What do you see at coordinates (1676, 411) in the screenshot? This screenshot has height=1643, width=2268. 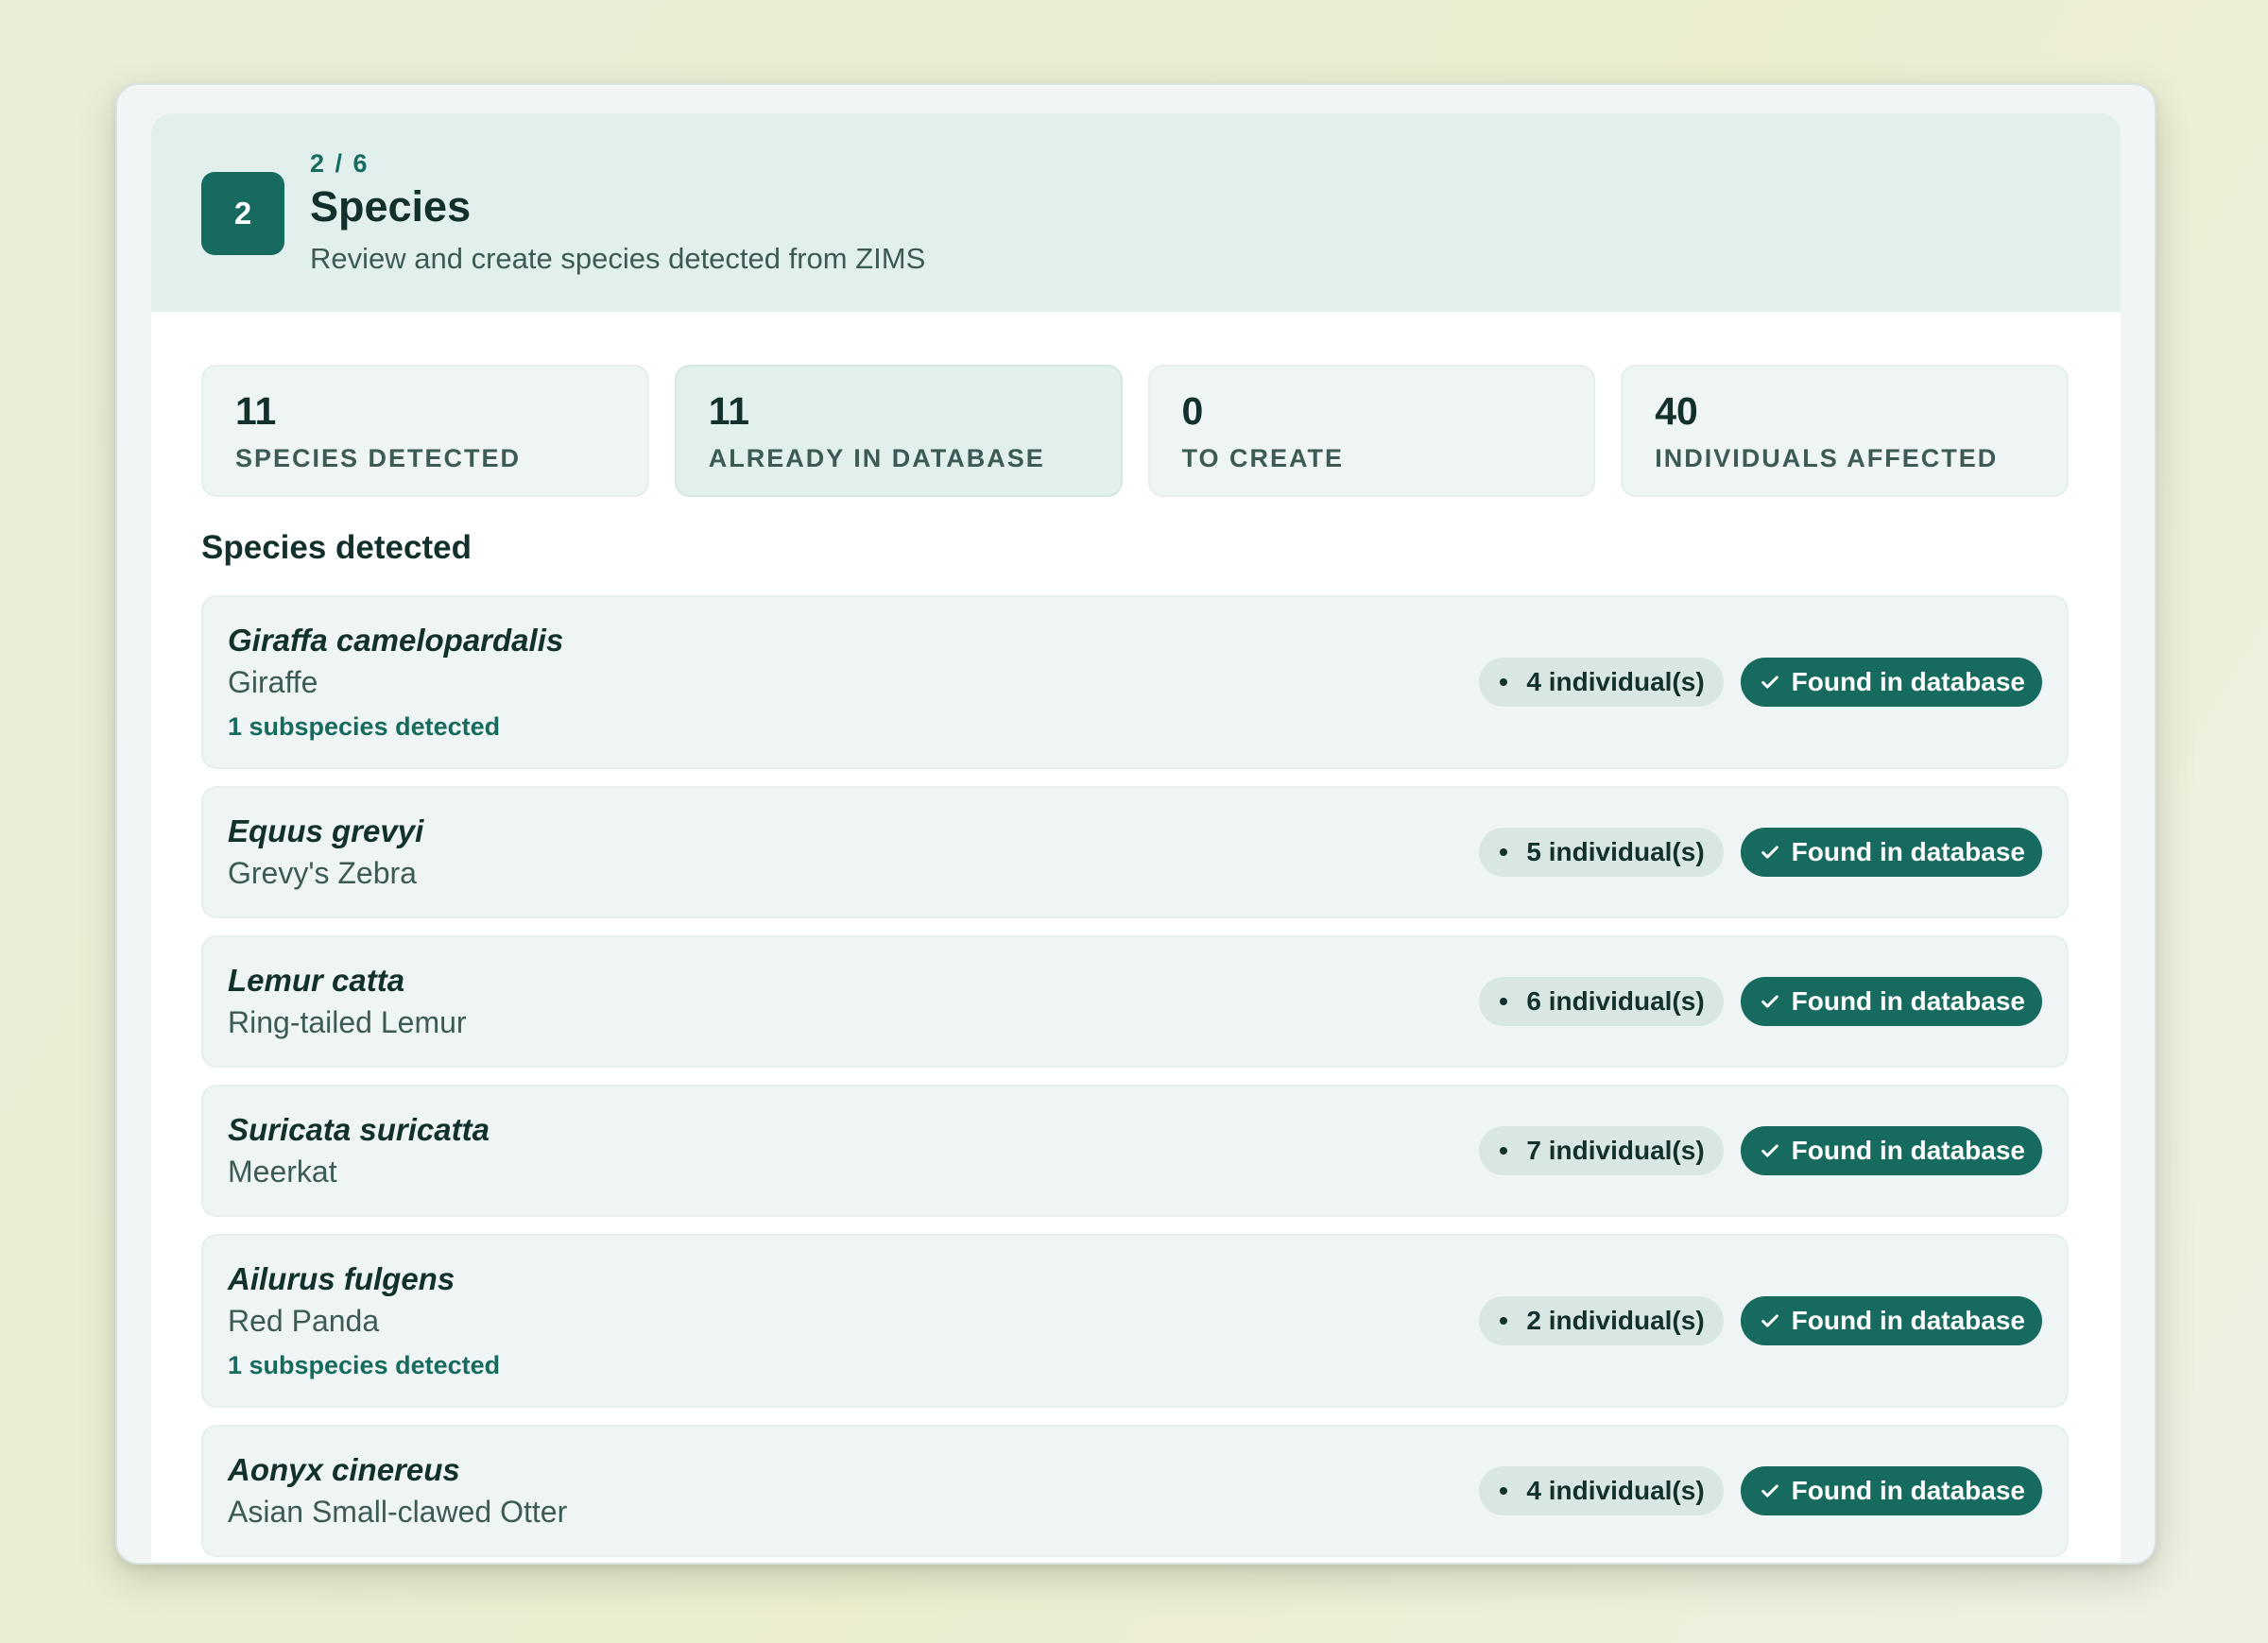 I see `stat-value: 40` at bounding box center [1676, 411].